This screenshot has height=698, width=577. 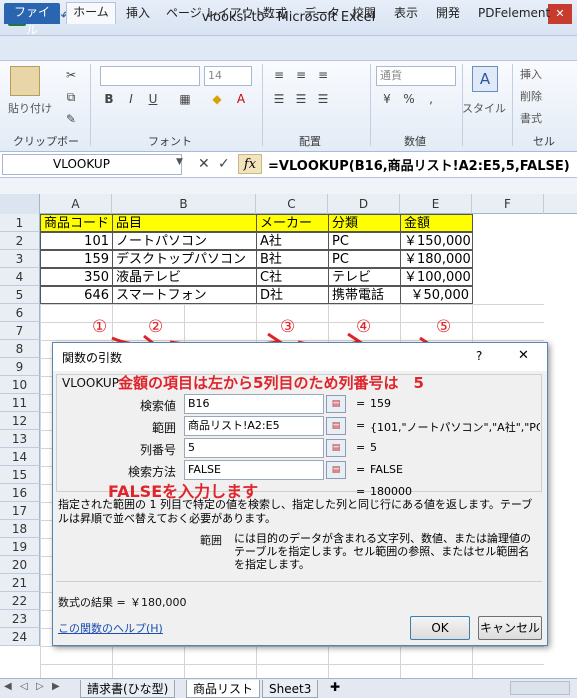 I want to click on sheet-nav-last-icon: ▶, so click(x=56, y=686).